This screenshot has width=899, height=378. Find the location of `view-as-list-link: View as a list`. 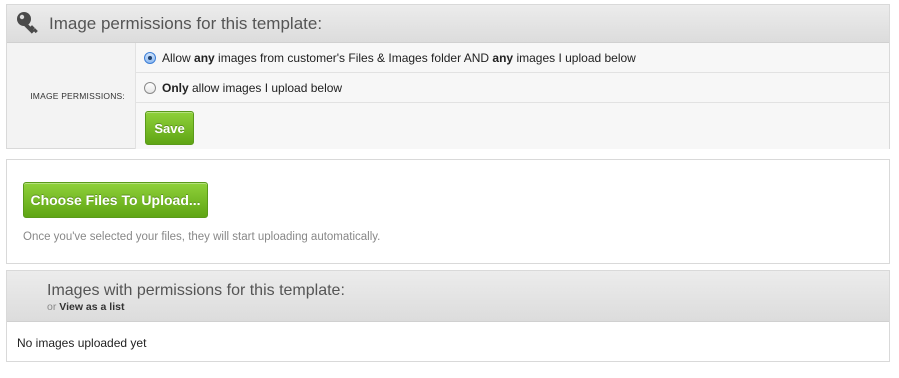

view-as-list-link: View as a list is located at coordinates (91, 307).